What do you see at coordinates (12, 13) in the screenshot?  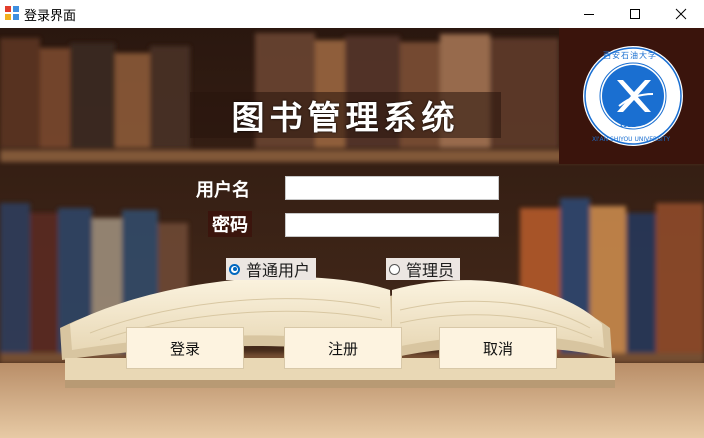 I see `app-icon` at bounding box center [12, 13].